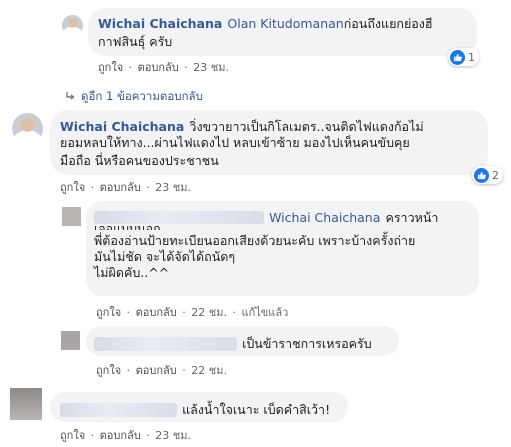 The width and height of the screenshot is (511, 447). What do you see at coordinates (307, 343) in the screenshot?
I see `reply-text: เป็นข้าราชการเหรอครับ` at bounding box center [307, 343].